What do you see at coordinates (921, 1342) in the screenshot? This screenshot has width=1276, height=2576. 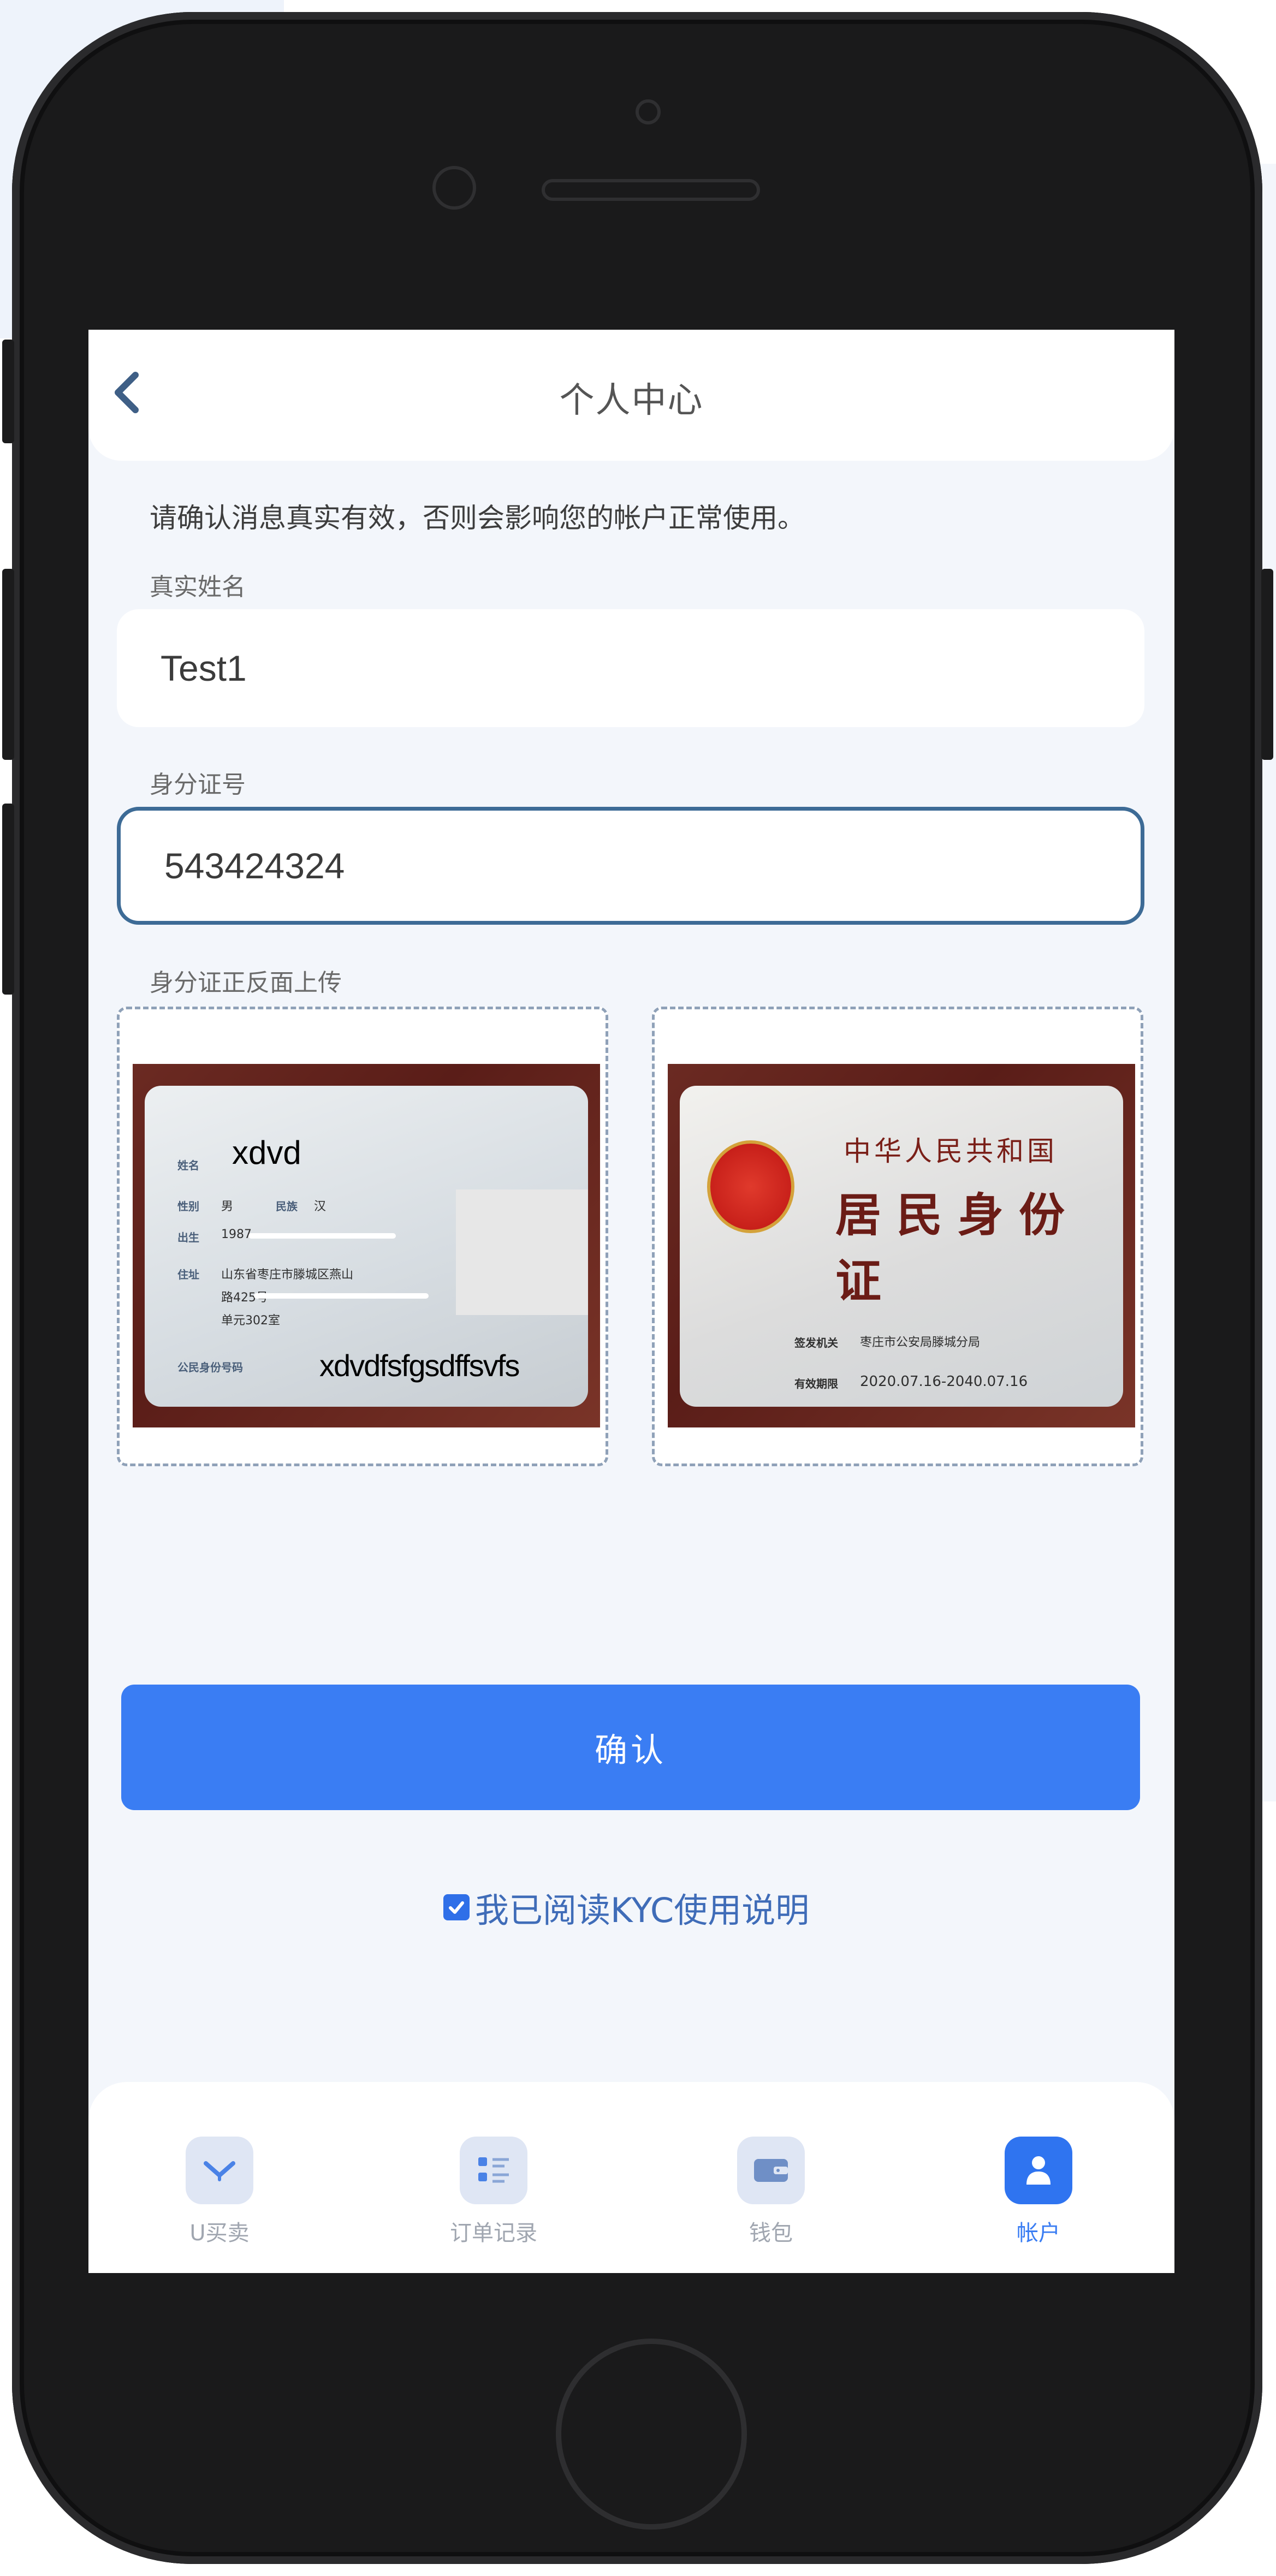 I see `card-authority-value: 枣庄市公安局滕城分局` at bounding box center [921, 1342].